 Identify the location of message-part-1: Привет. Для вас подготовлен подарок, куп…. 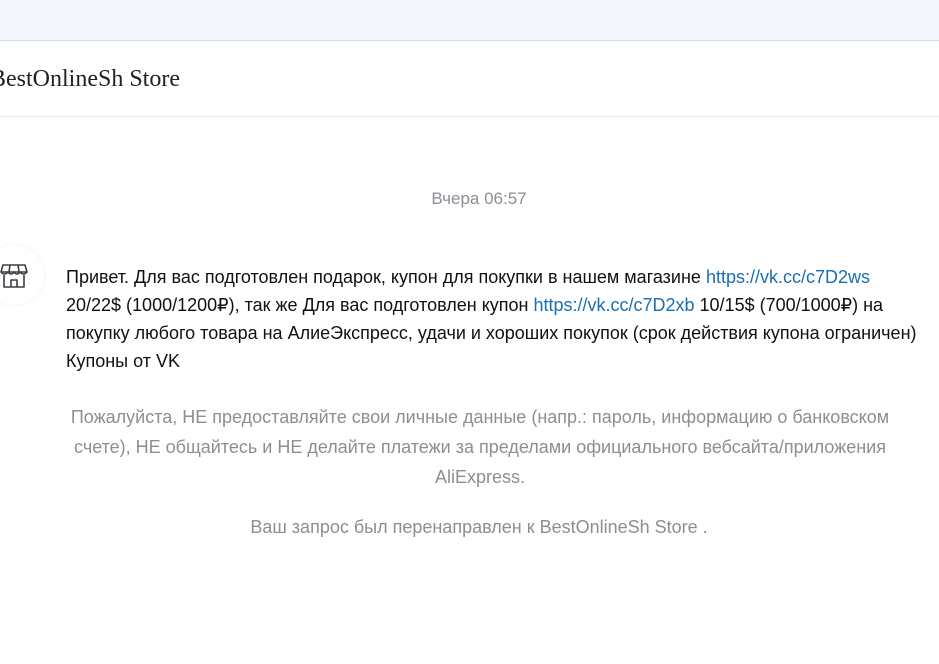
(386, 277).